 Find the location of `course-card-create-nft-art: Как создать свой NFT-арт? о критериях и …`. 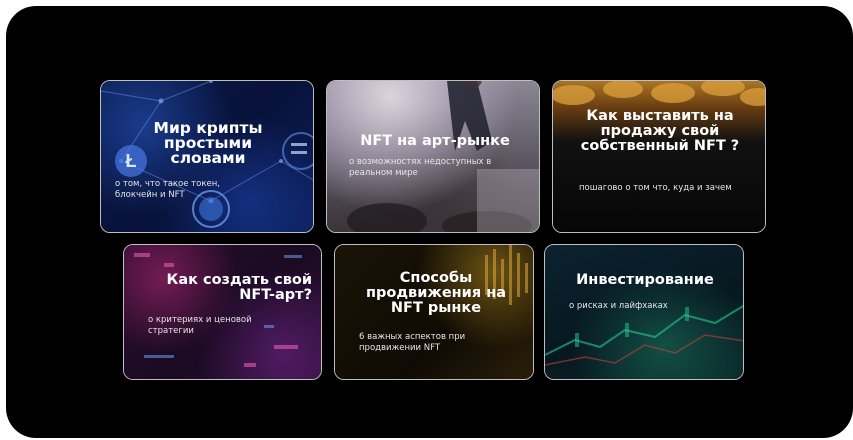

course-card-create-nft-art: Как создать свой NFT-арт? о критериях и … is located at coordinates (222, 312).